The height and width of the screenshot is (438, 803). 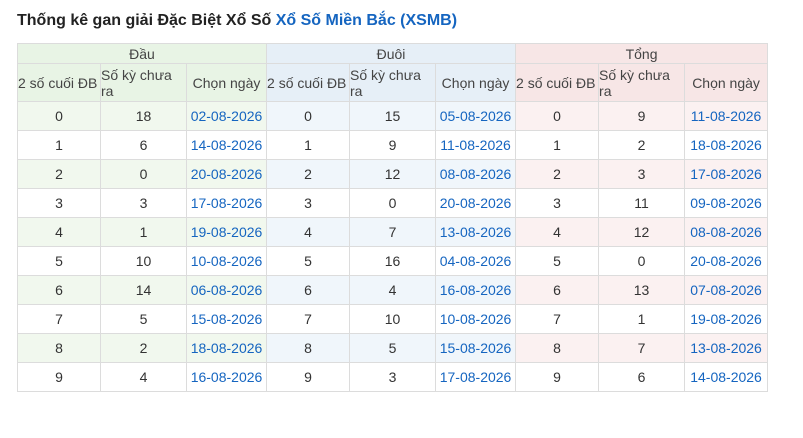 I want to click on title-text: Thống kê gan giải Đặc Biệt Xổ Số, so click(x=146, y=20).